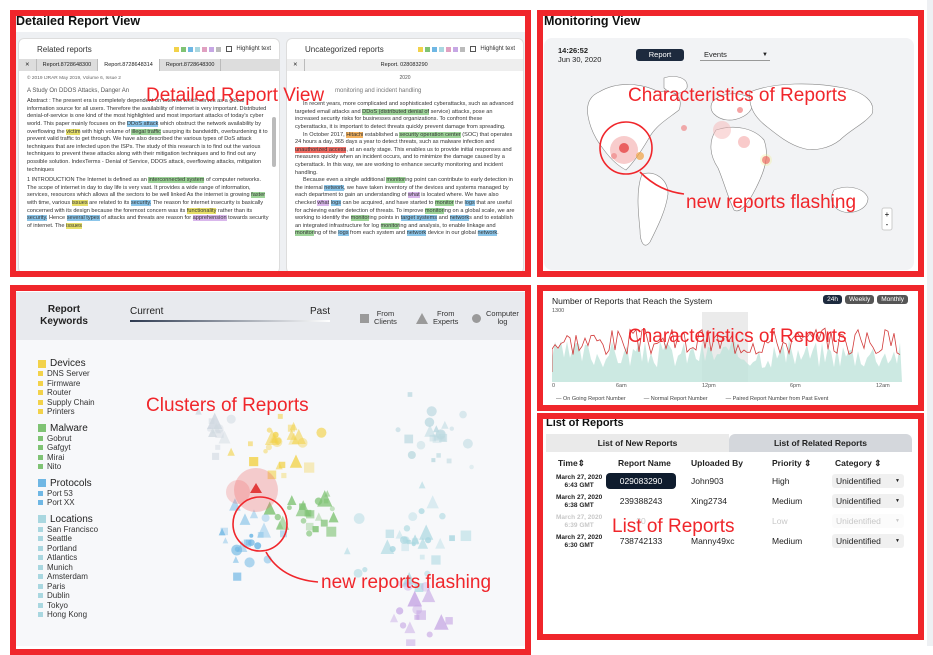 The width and height of the screenshot is (933, 655). I want to click on scrollbar, so click(274, 142).